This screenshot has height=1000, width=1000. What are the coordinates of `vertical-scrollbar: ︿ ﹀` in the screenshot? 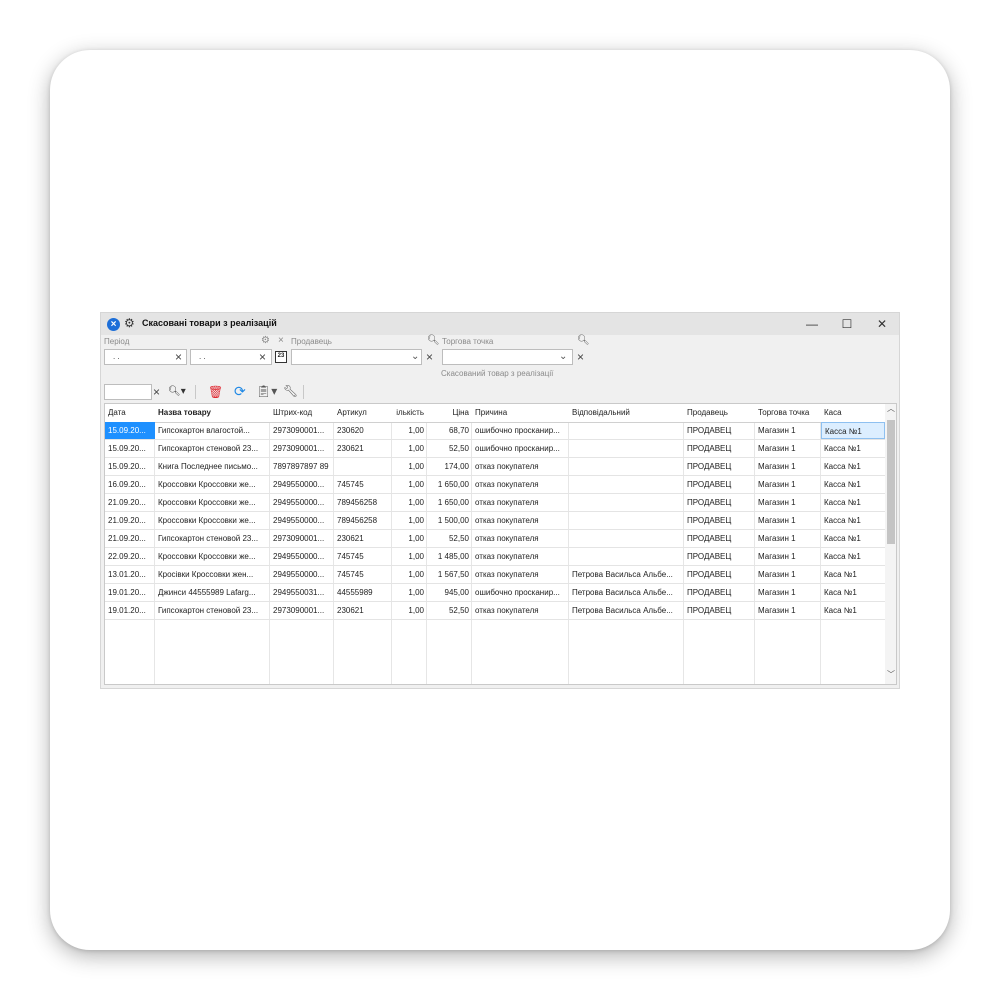 It's located at (890, 544).